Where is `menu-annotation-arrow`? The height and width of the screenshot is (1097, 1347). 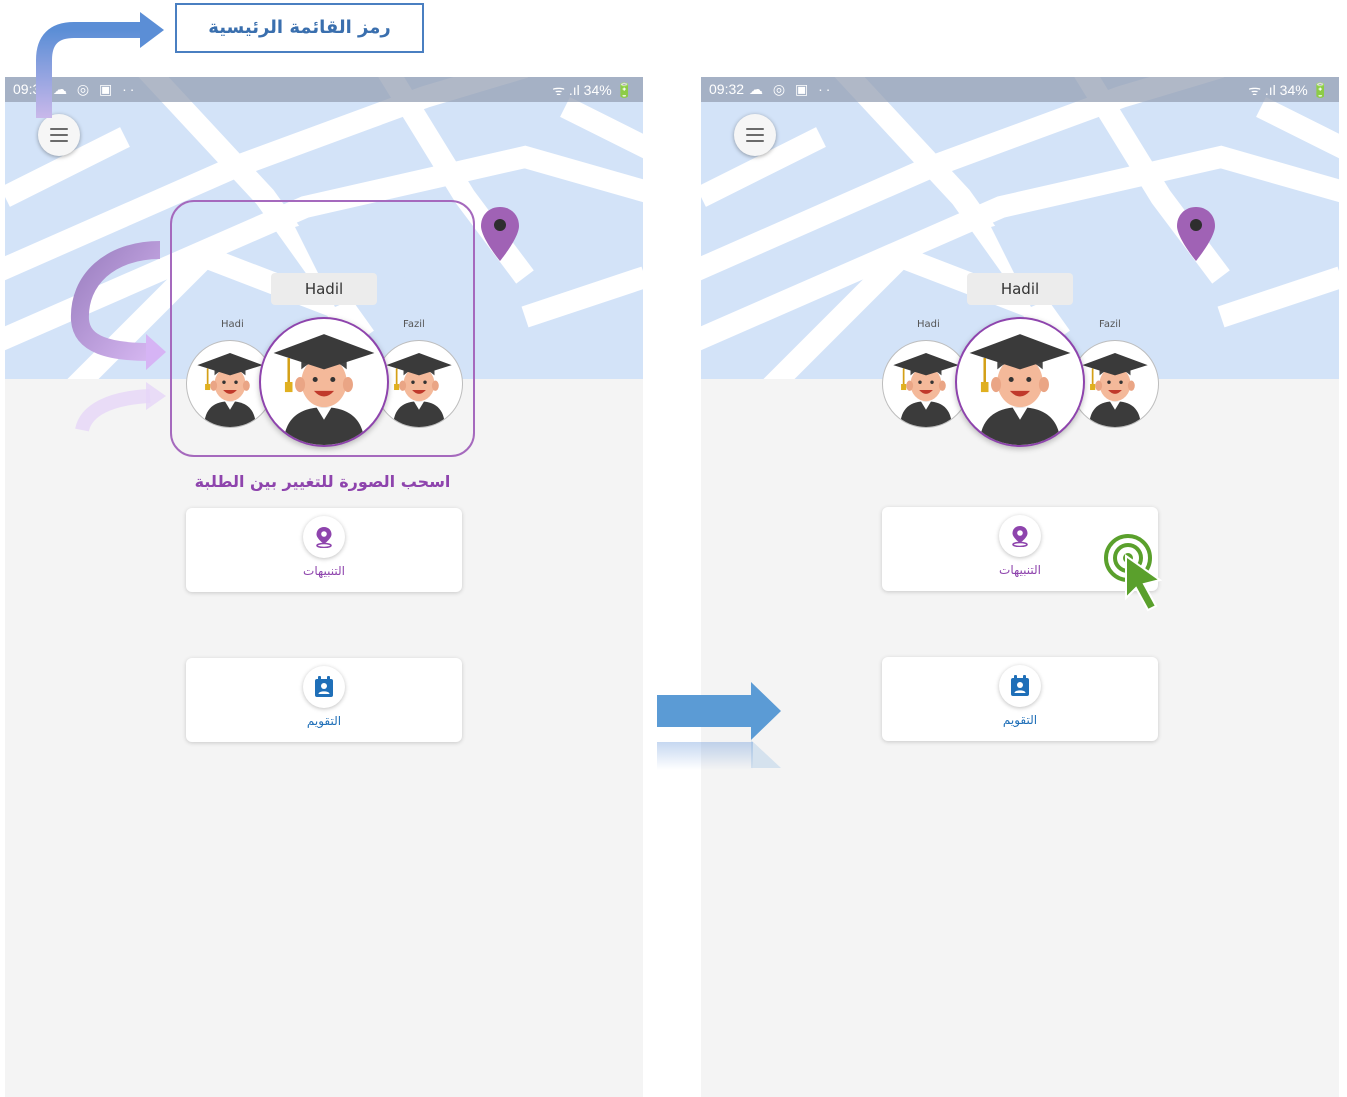 menu-annotation-arrow is located at coordinates (100, 65).